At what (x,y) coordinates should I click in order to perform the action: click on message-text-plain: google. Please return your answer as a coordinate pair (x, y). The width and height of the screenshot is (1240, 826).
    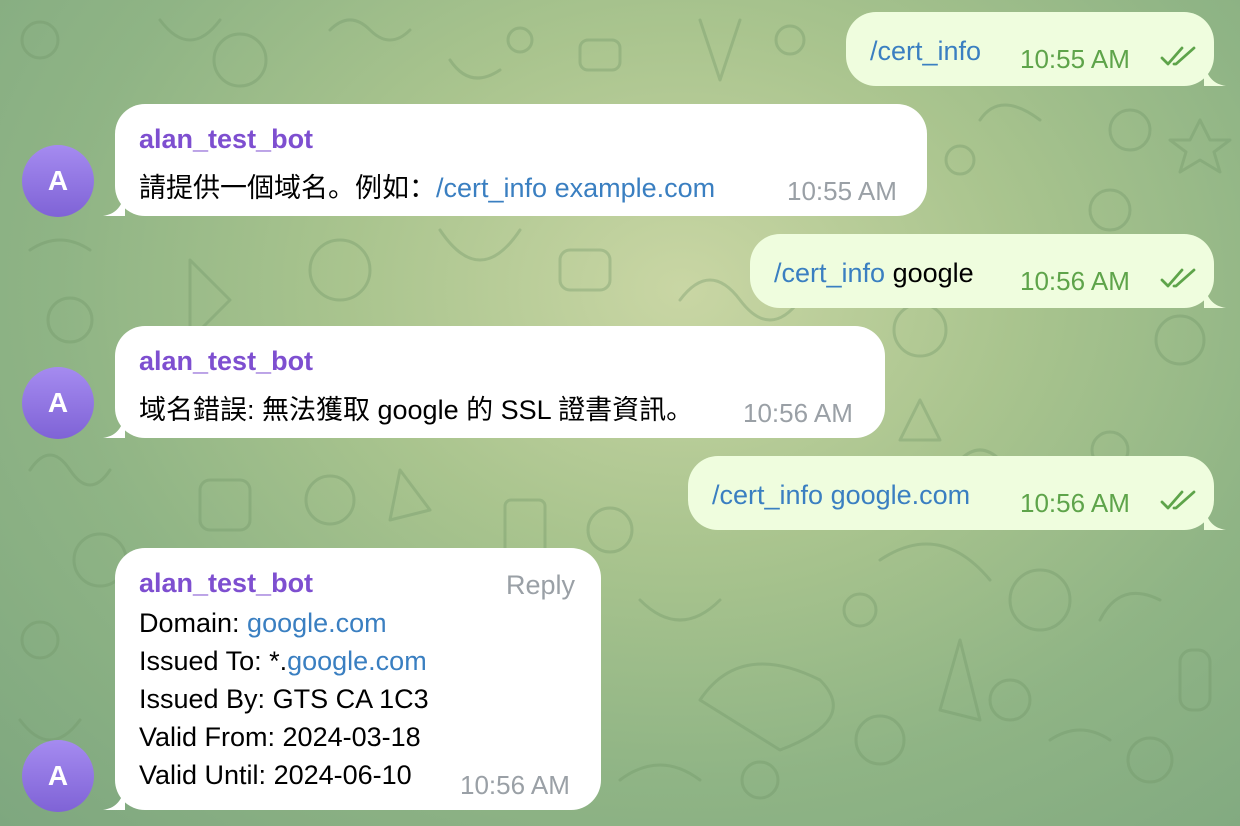
    Looking at the image, I should click on (929, 273).